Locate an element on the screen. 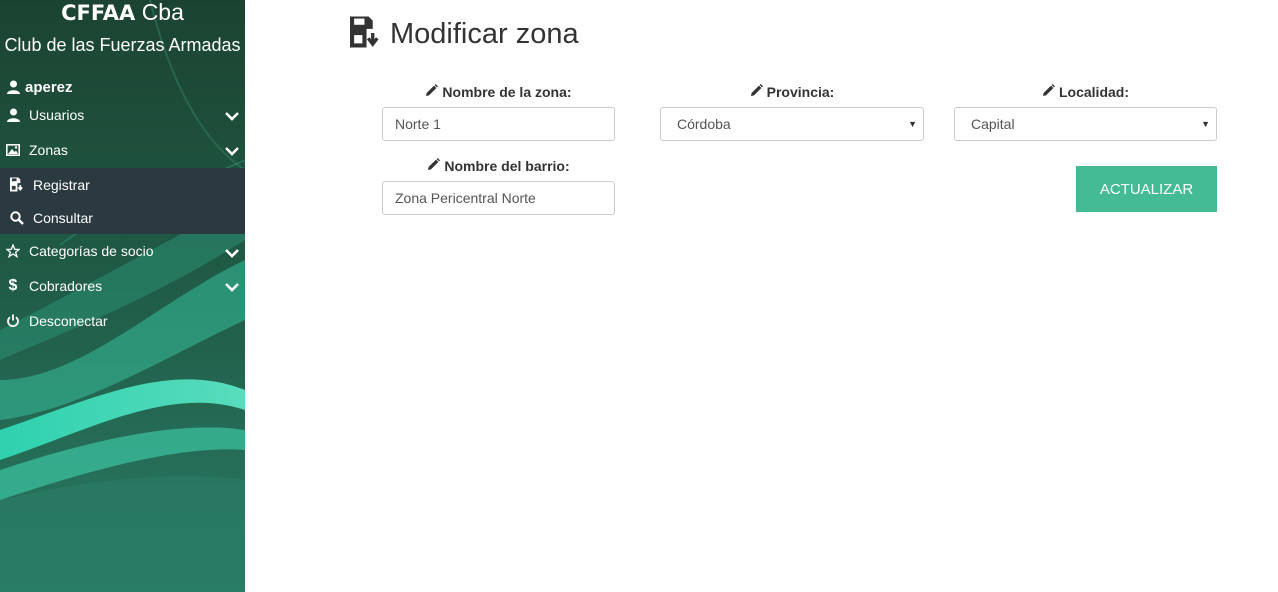  nombre-zona-input is located at coordinates (498, 124).